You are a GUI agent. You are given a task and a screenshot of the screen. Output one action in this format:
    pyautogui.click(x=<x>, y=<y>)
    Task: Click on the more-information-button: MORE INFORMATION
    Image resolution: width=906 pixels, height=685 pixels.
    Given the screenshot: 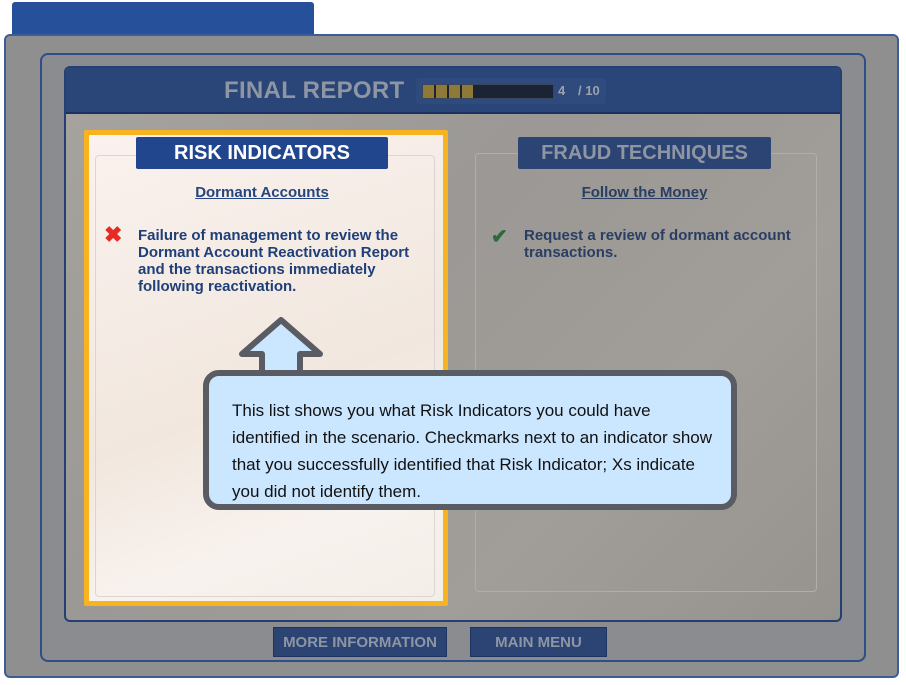 What is the action you would take?
    pyautogui.click(x=360, y=642)
    